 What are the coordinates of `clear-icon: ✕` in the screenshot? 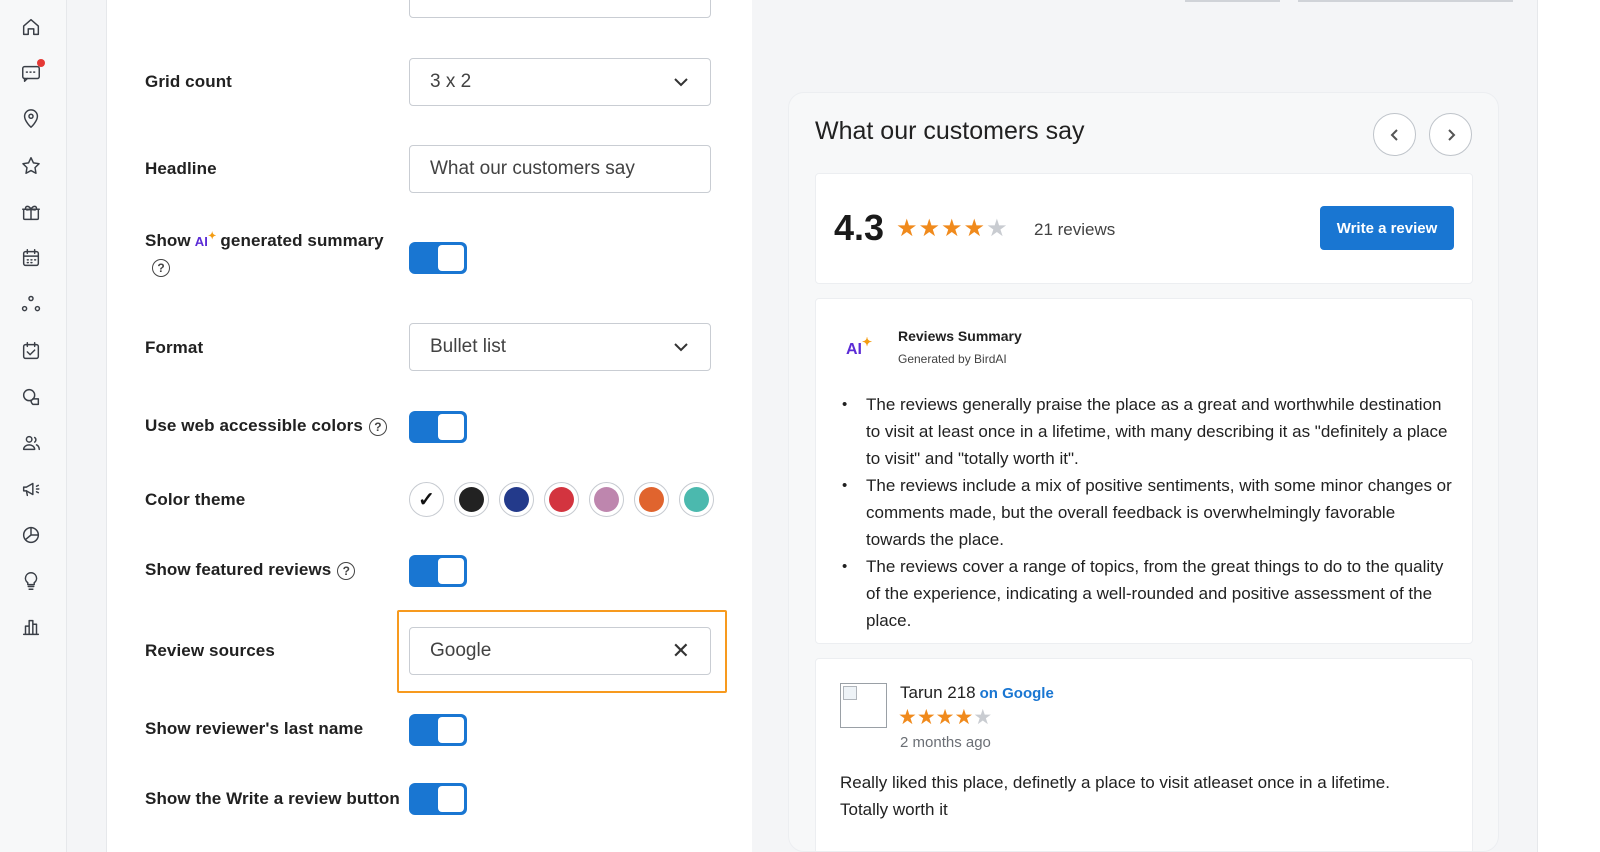 It's located at (681, 651).